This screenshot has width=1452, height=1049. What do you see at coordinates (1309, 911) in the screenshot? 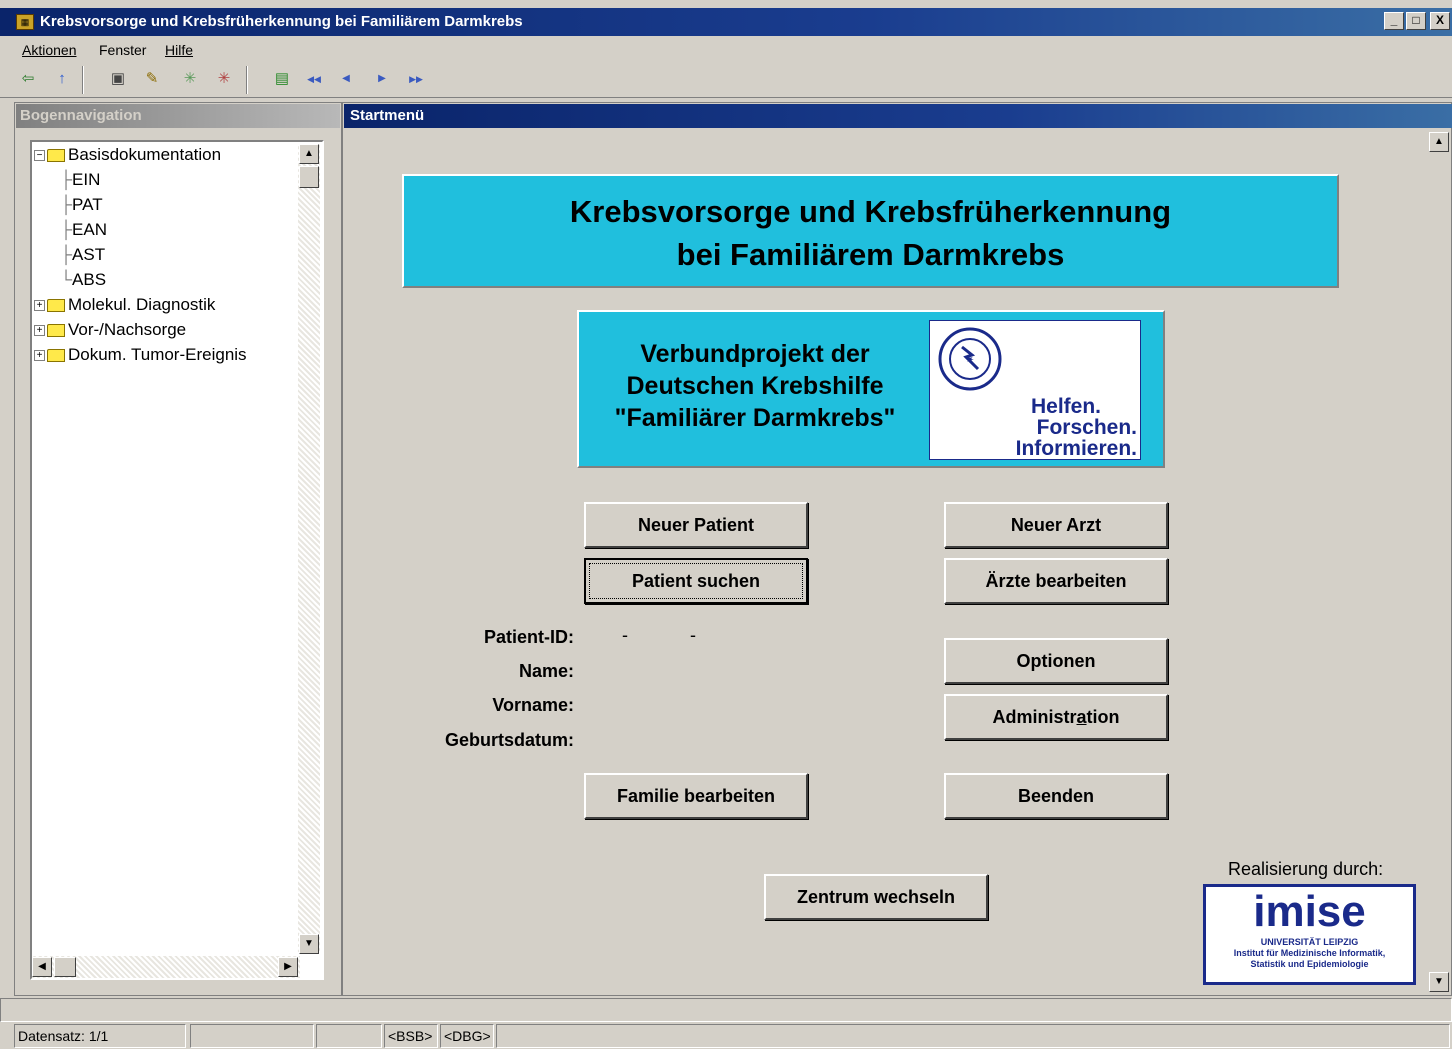
I see `imise-wordmark: imise` at bounding box center [1309, 911].